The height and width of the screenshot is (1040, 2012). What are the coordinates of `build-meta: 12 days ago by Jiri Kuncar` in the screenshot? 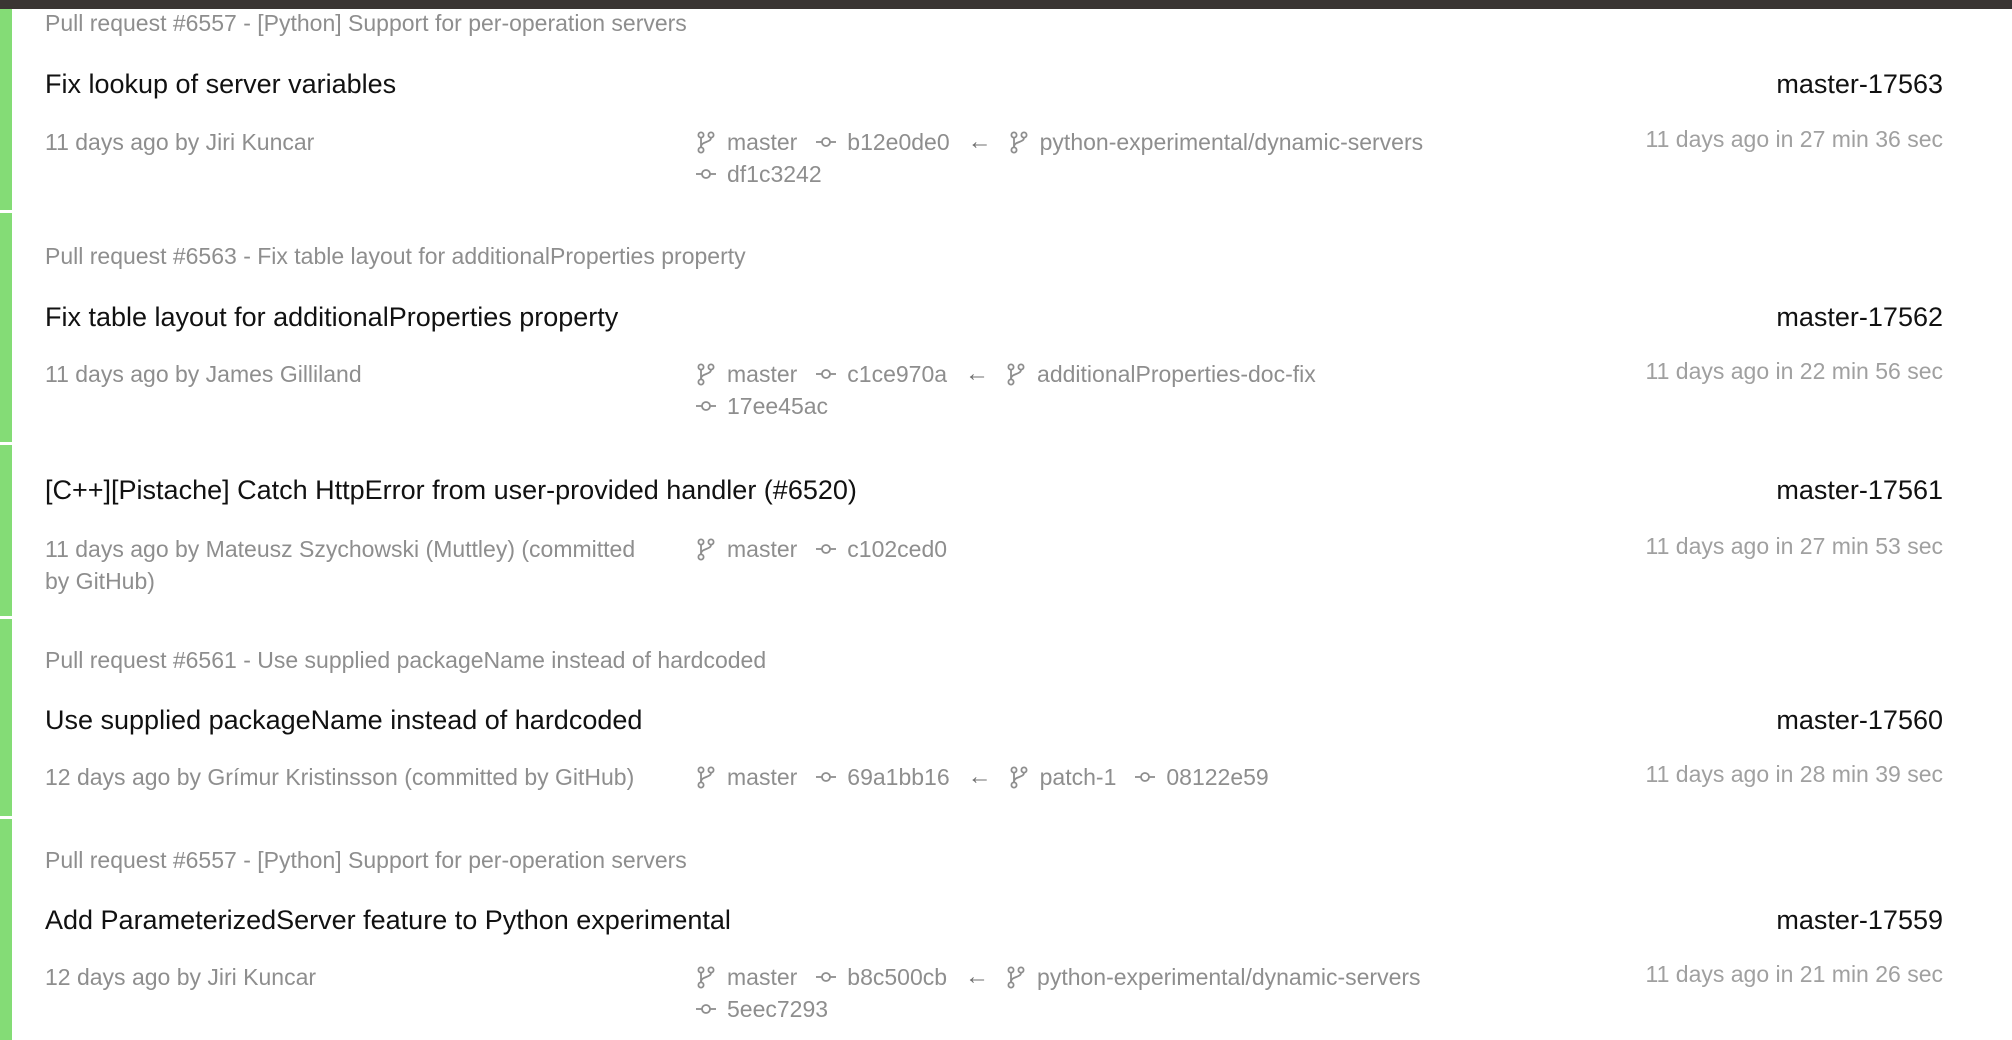 It's located at (181, 977).